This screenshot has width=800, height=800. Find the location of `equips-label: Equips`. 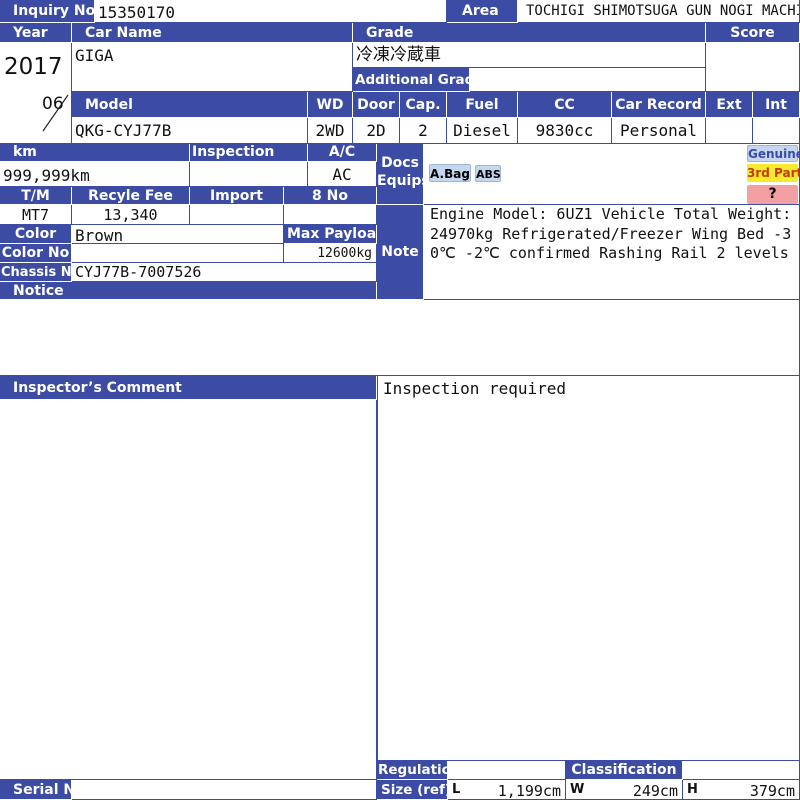

equips-label: Equips is located at coordinates (400, 181).